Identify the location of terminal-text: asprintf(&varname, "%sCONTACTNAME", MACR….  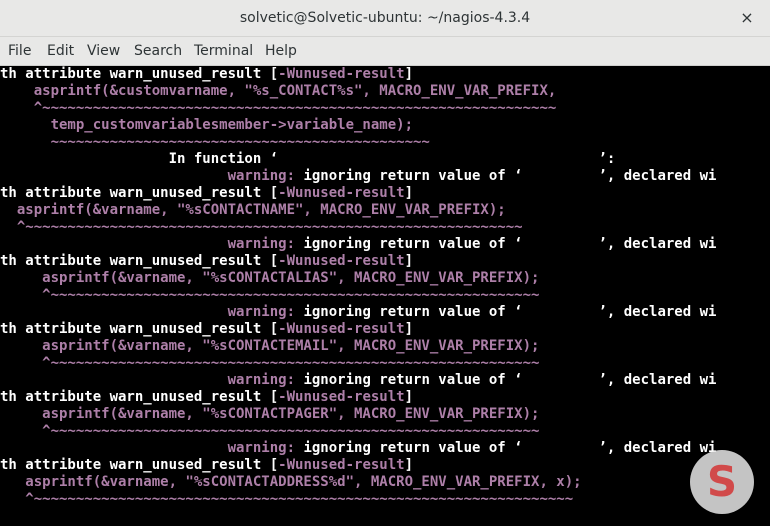
(253, 210).